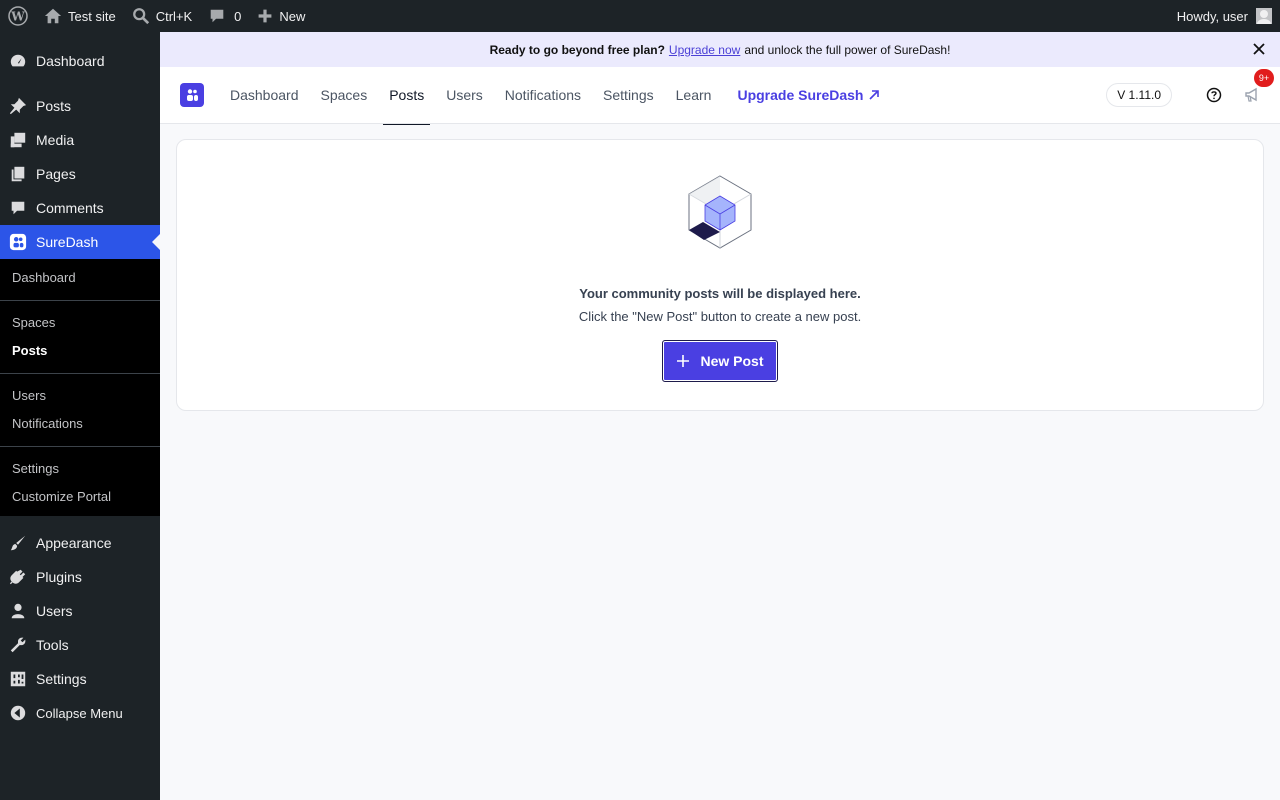 The width and height of the screenshot is (1280, 800). I want to click on search-icon, so click(140, 16).